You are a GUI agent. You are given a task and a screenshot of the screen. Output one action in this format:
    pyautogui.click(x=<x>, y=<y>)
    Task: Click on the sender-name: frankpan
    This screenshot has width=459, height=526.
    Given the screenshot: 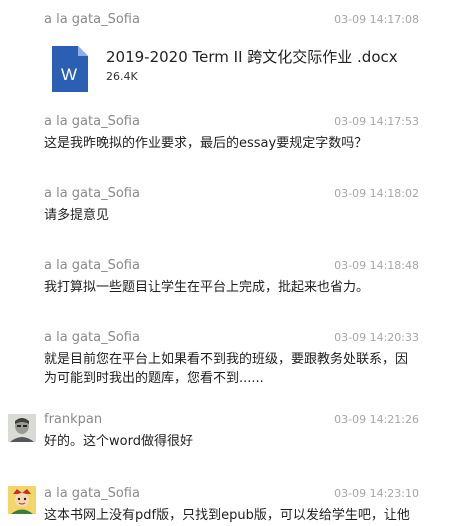 What is the action you would take?
    pyautogui.click(x=73, y=419)
    